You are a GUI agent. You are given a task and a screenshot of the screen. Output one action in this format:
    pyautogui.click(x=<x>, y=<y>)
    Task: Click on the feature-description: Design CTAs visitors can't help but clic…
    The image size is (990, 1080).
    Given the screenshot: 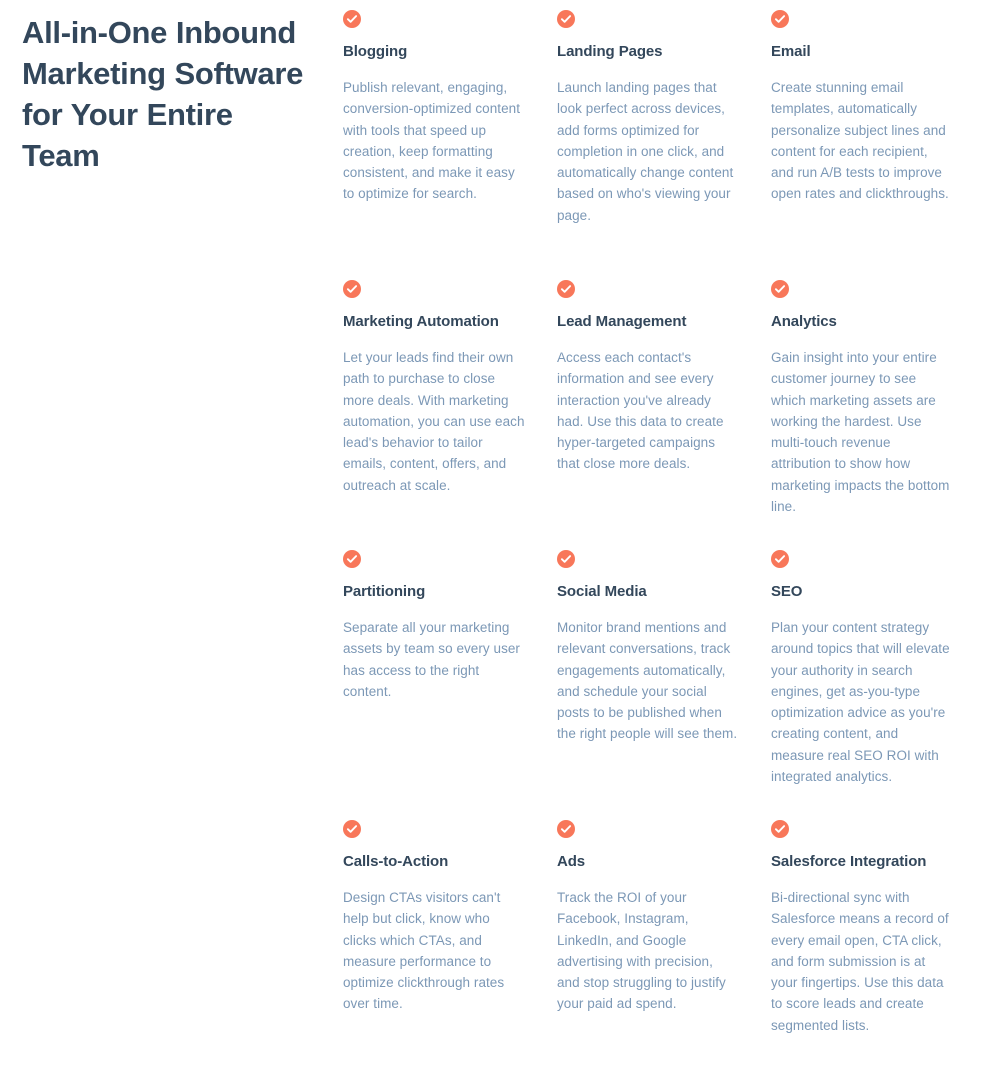 What is the action you would take?
    pyautogui.click(x=424, y=951)
    